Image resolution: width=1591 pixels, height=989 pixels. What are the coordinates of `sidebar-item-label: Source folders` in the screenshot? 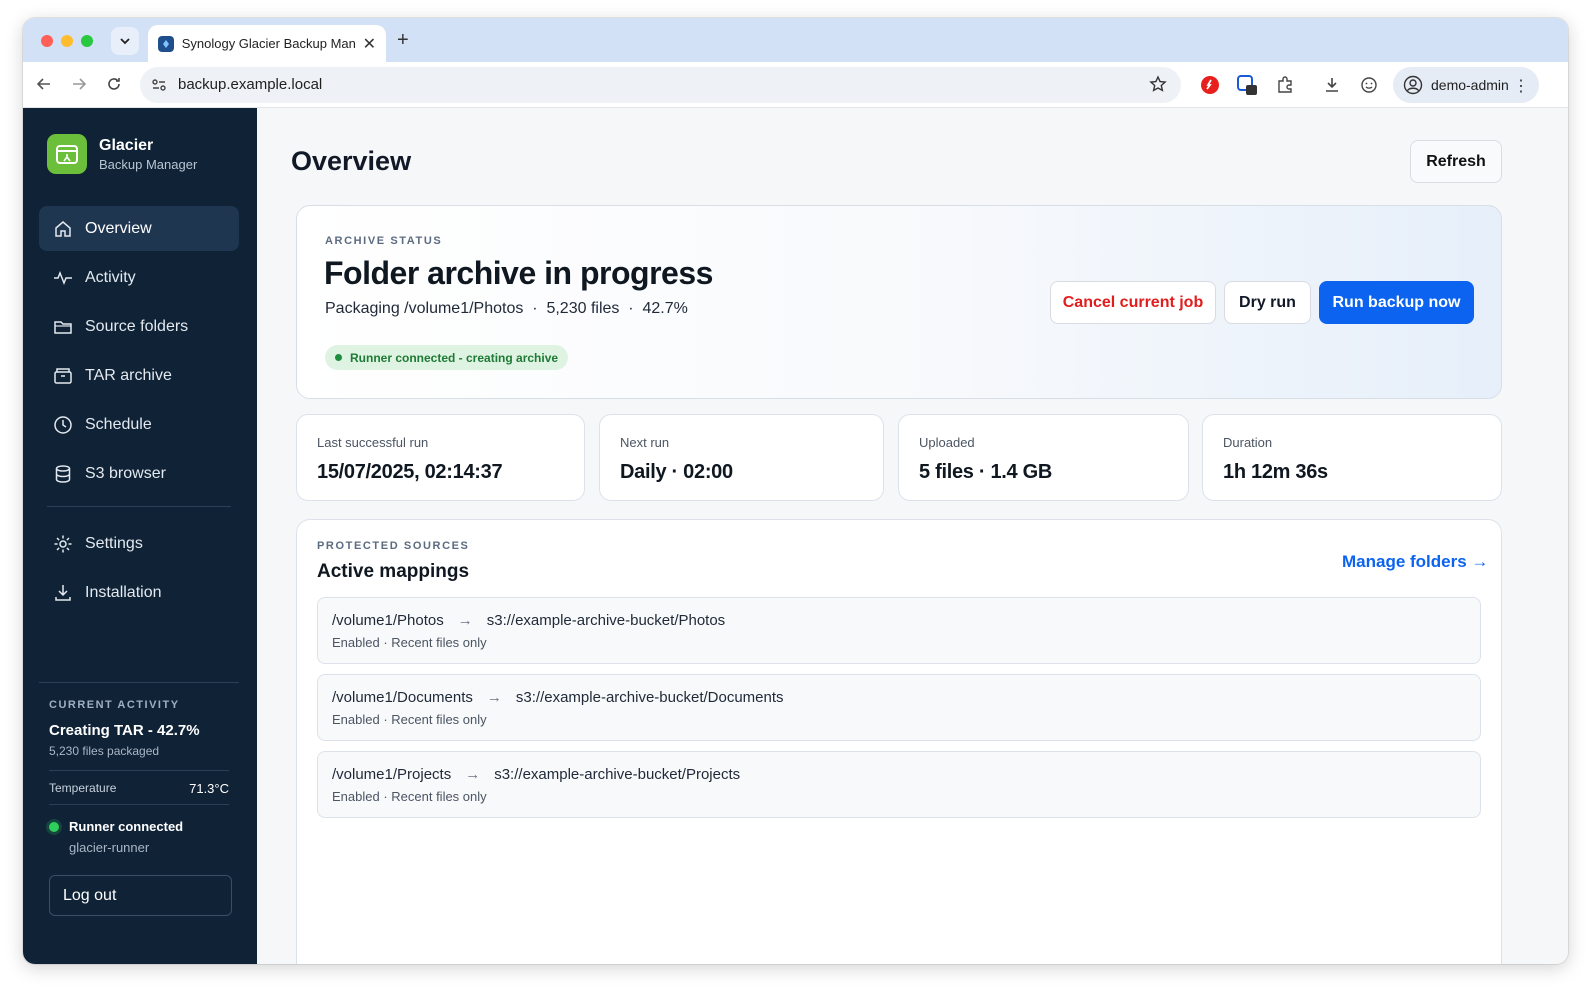 It's located at (137, 326).